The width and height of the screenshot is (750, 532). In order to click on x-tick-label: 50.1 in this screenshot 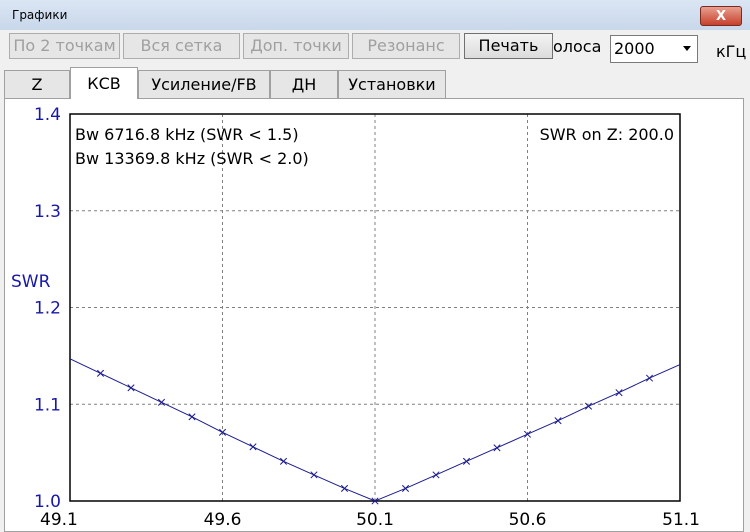, I will do `click(375, 520)`.